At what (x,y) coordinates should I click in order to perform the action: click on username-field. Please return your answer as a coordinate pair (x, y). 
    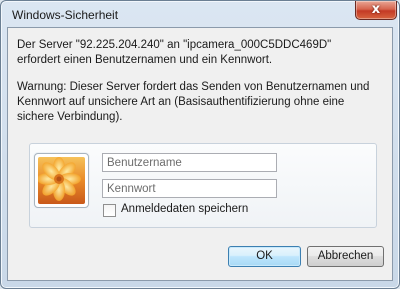
    Looking at the image, I should click on (189, 162).